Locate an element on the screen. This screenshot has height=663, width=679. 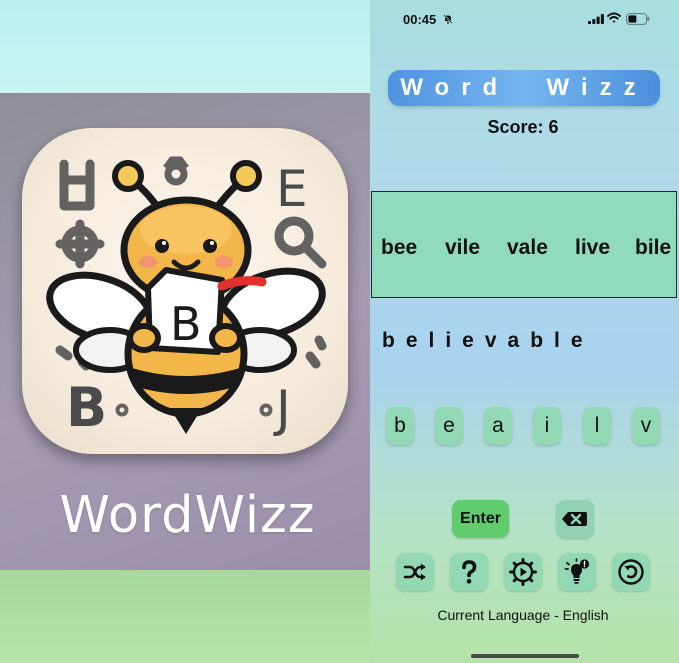
home-indicator is located at coordinates (525, 656).